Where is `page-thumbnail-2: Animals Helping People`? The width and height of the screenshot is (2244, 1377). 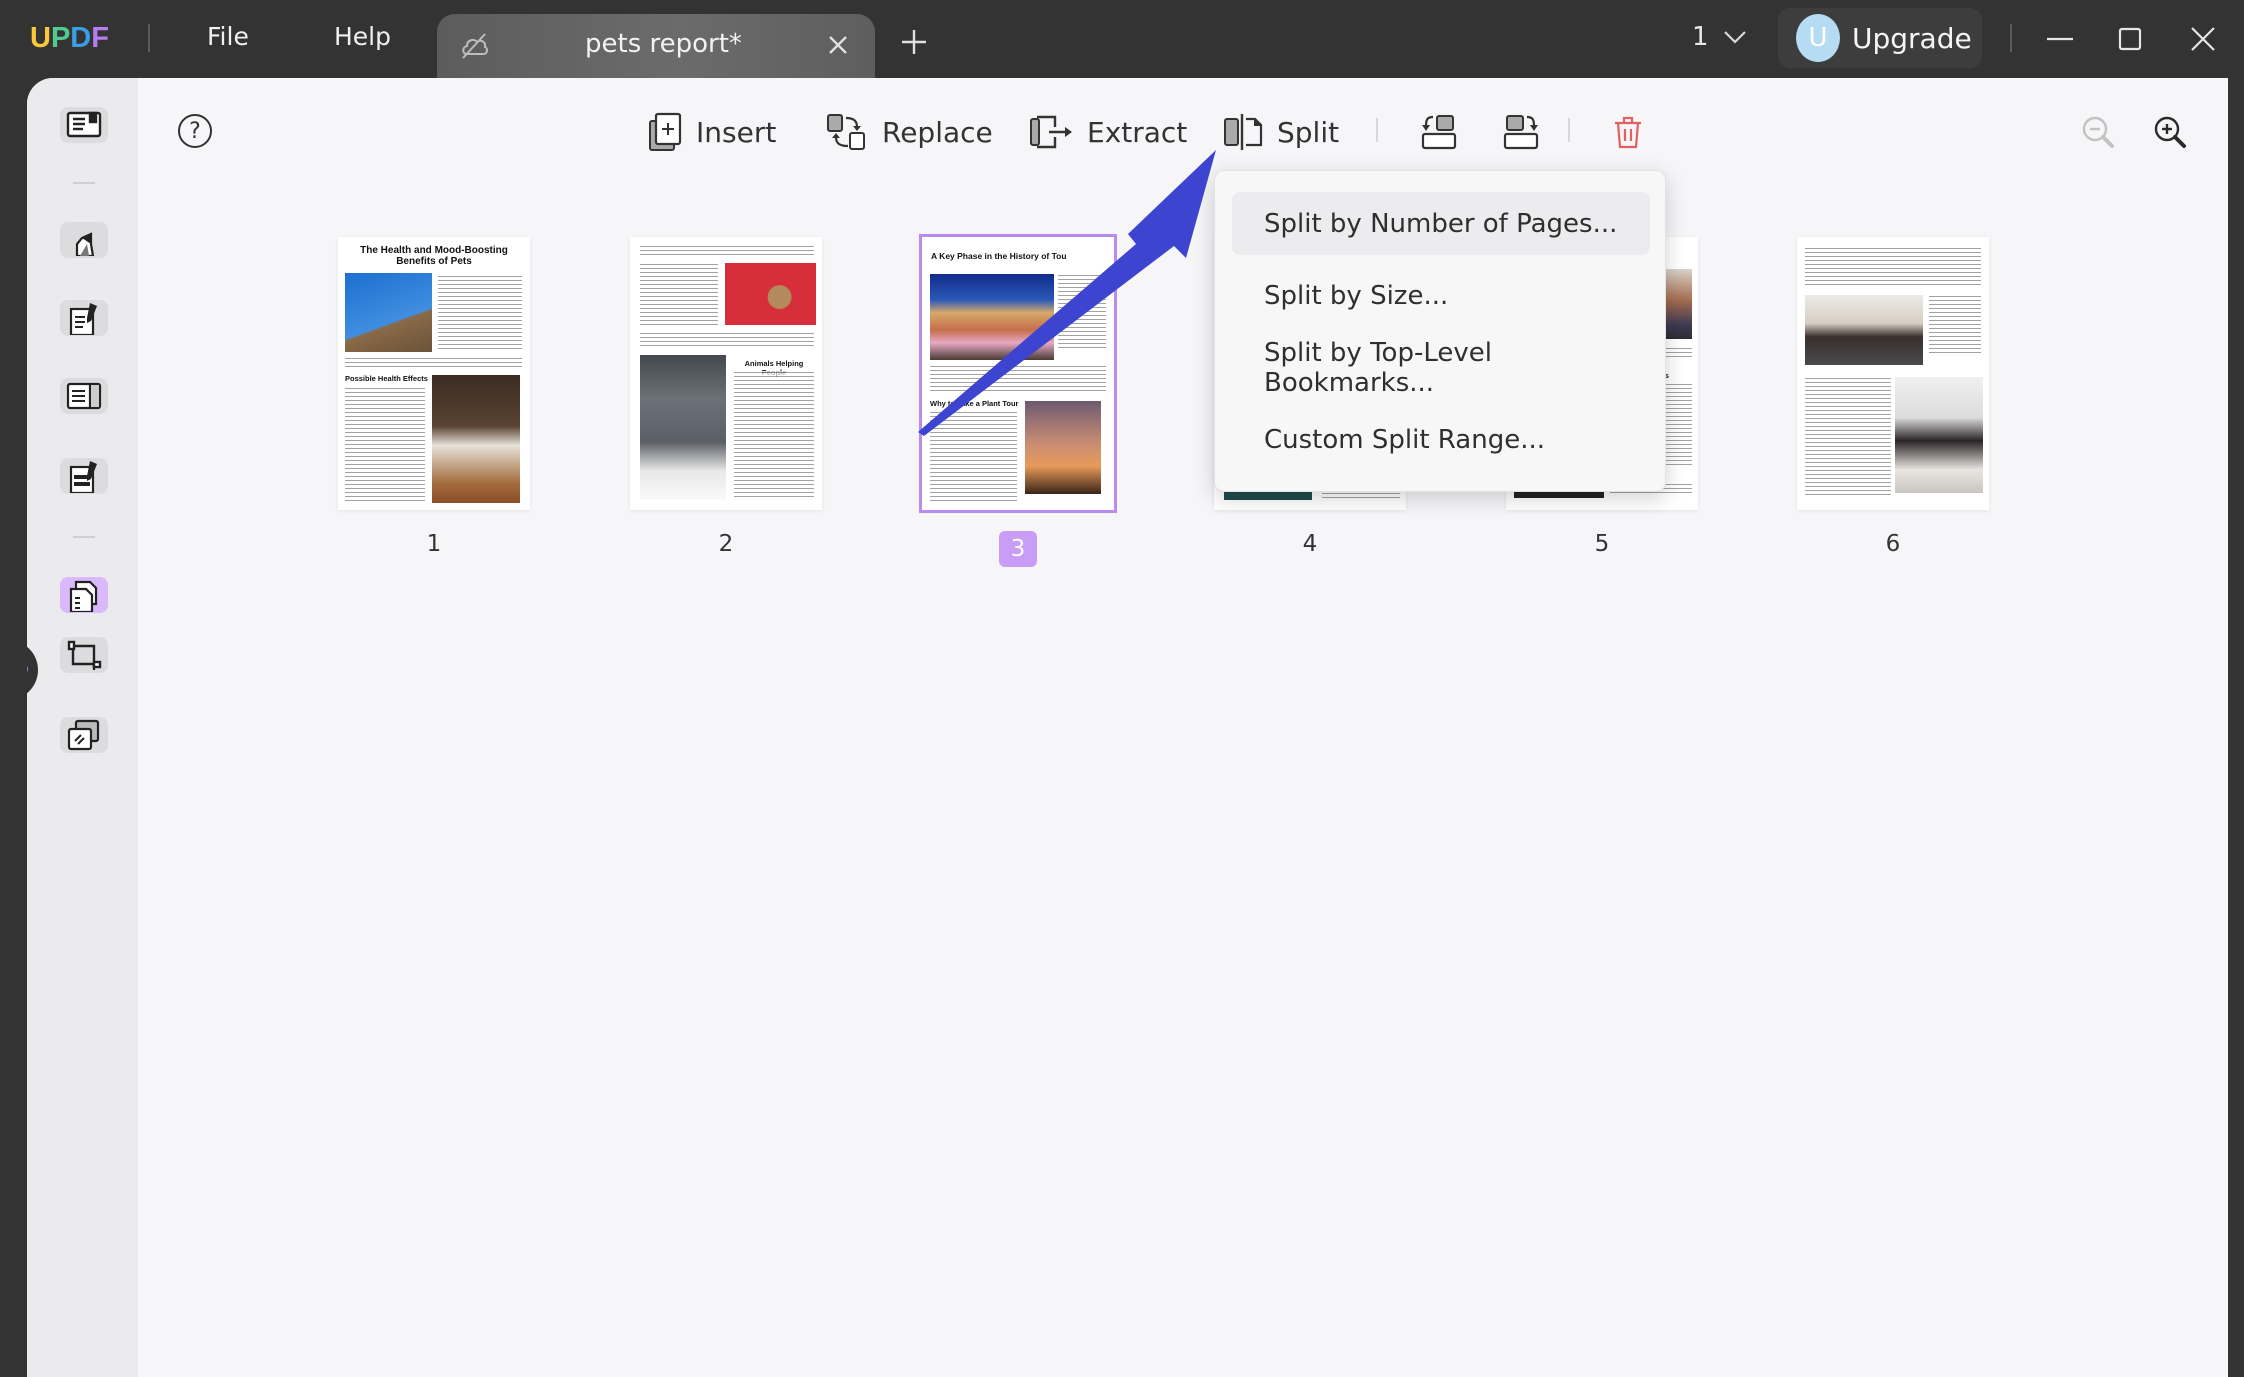 page-thumbnail-2: Animals Helping People is located at coordinates (726, 373).